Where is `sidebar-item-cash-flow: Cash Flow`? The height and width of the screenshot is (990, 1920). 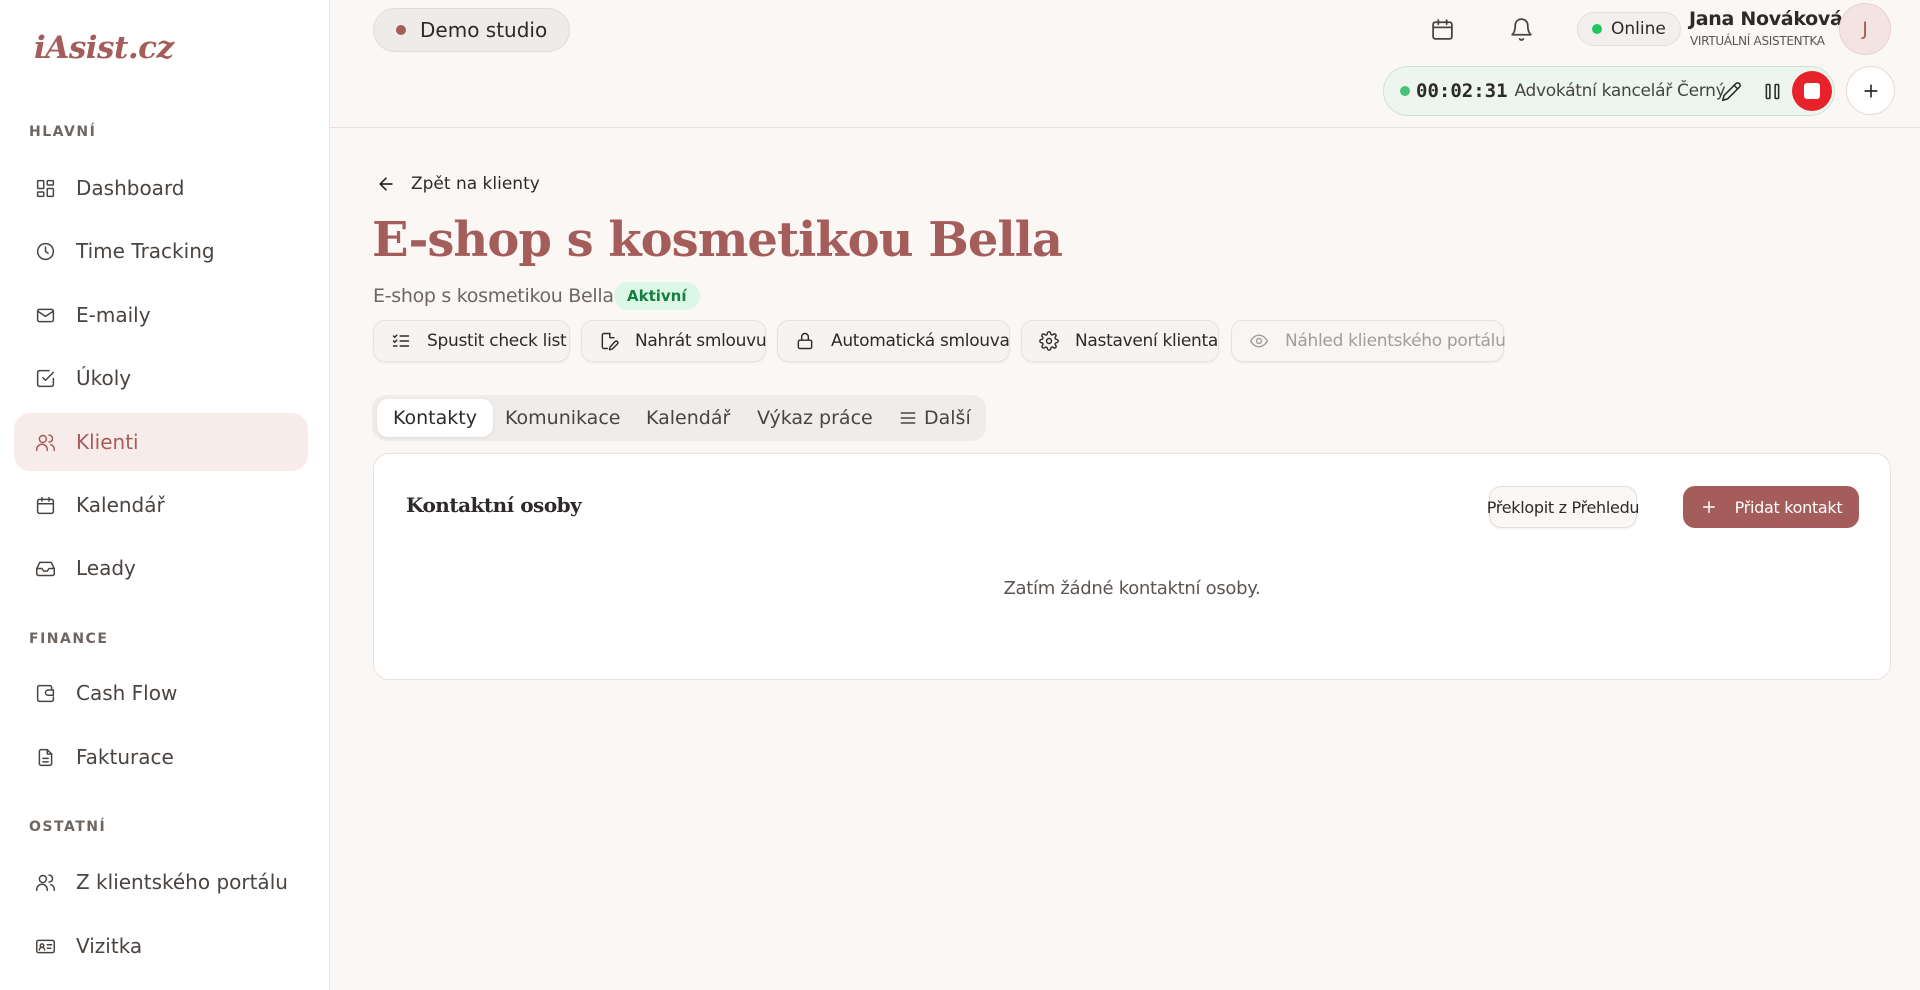 sidebar-item-cash-flow: Cash Flow is located at coordinates (161, 693).